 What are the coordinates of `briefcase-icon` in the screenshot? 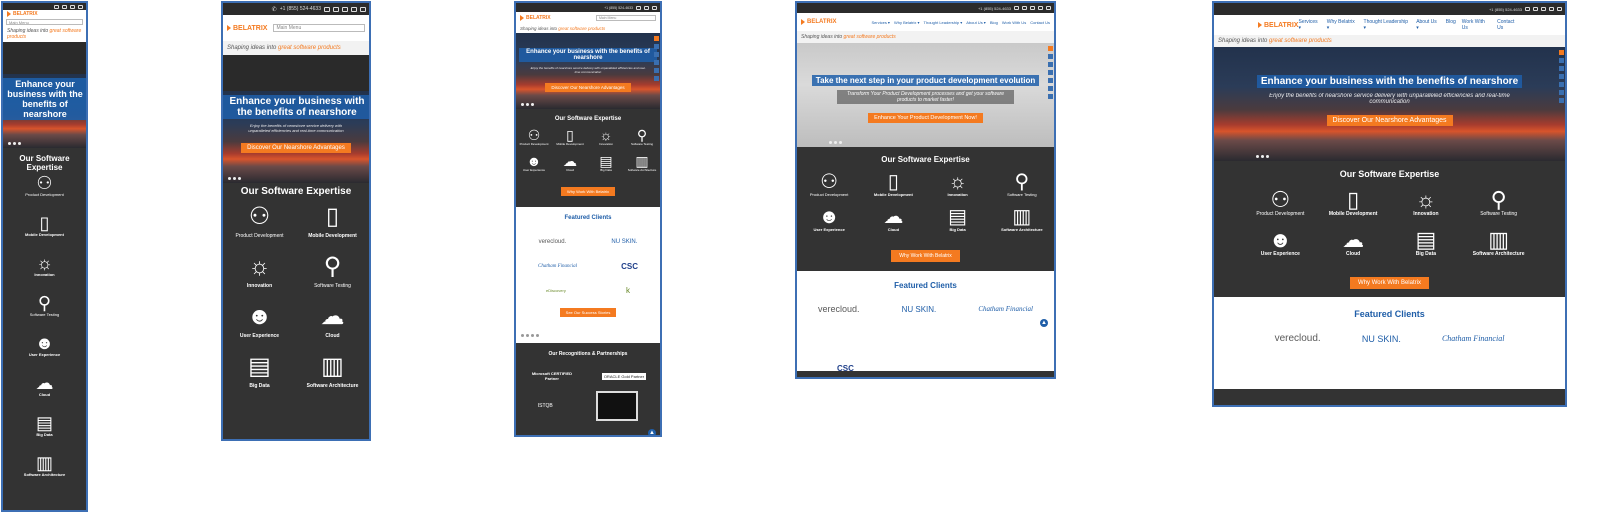 It's located at (354, 9).